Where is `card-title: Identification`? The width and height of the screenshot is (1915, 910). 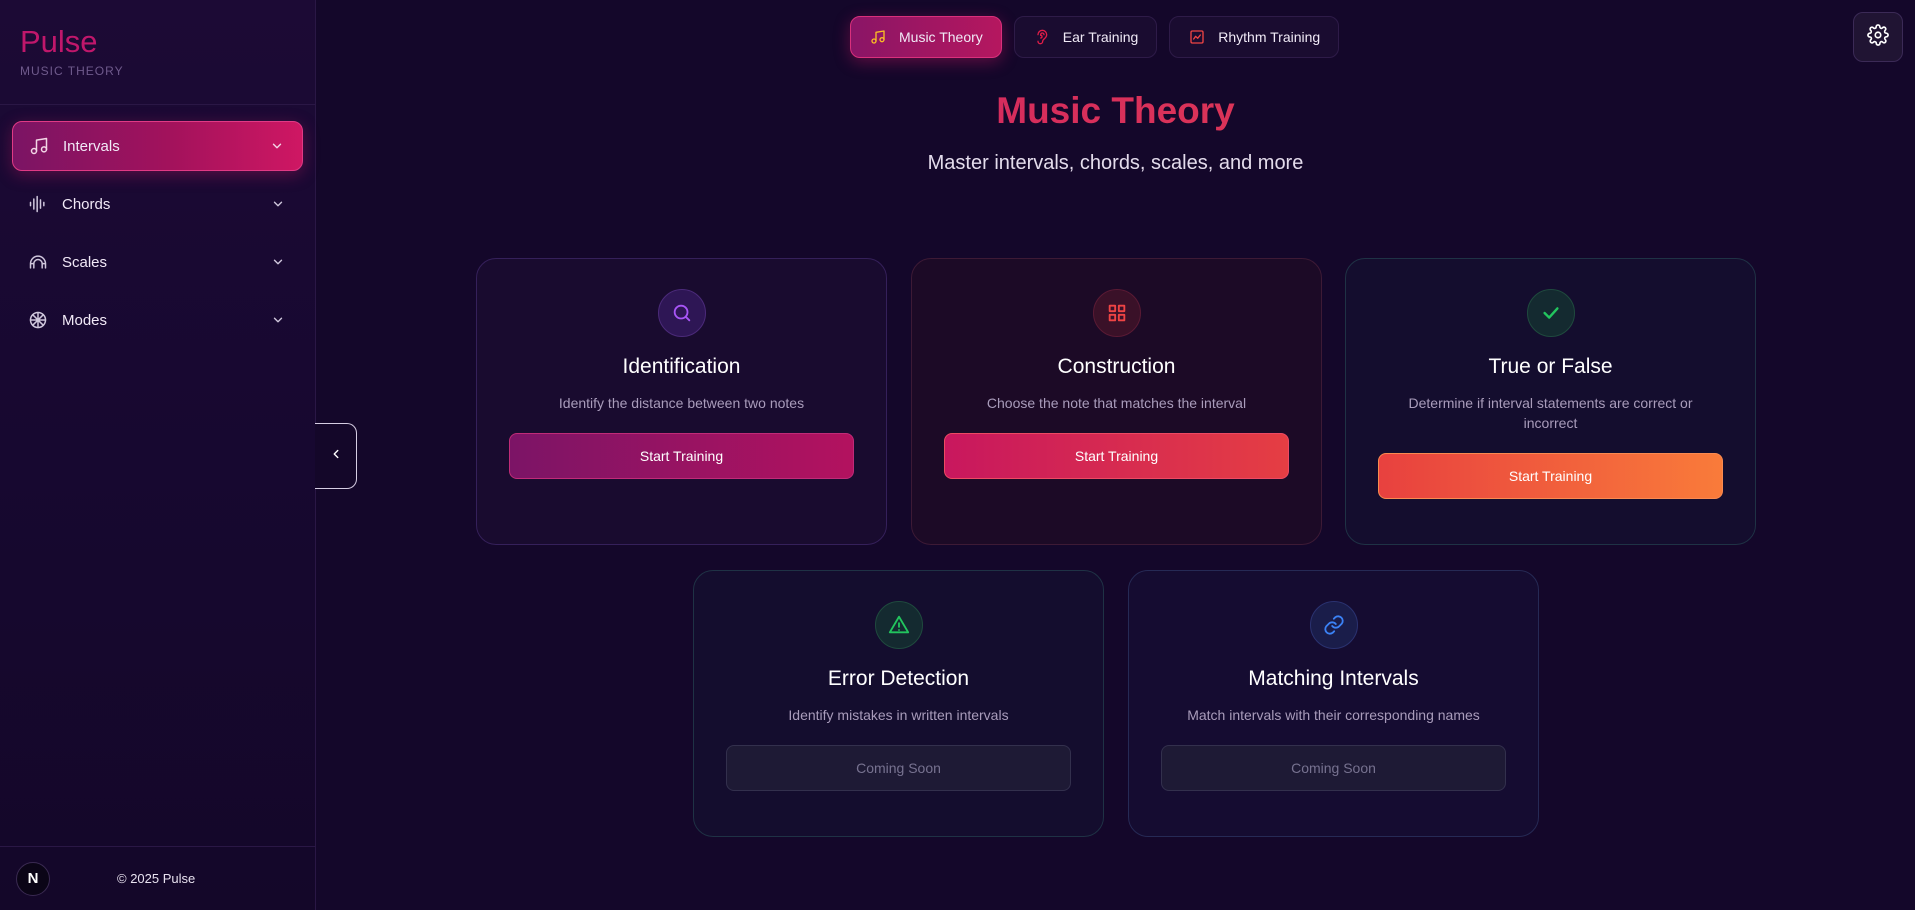 card-title: Identification is located at coordinates (681, 366).